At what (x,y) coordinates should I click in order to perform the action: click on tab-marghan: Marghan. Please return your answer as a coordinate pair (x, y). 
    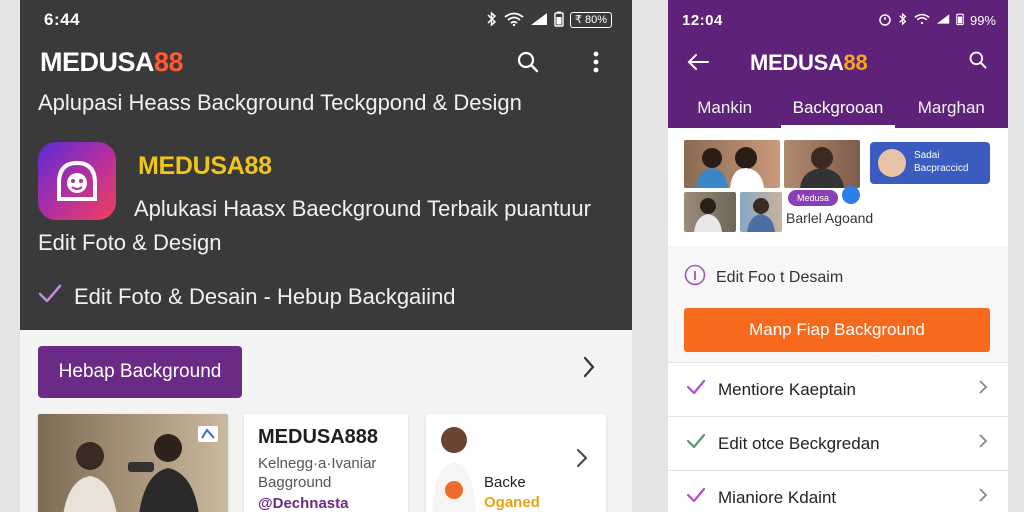
    Looking at the image, I should click on (951, 107).